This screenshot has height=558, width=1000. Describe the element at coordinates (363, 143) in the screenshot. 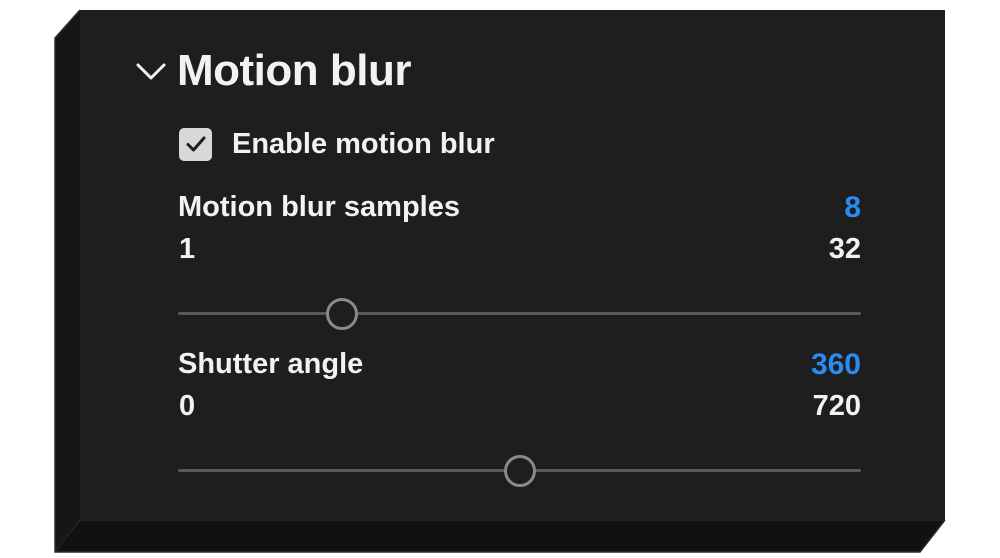

I see `enable-motion-blur-label: Enable motion blur` at that location.